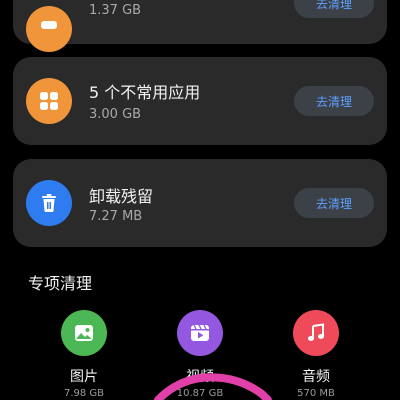 The height and width of the screenshot is (400, 400). I want to click on special-item-images: 图片 7.98 GB, so click(84, 354).